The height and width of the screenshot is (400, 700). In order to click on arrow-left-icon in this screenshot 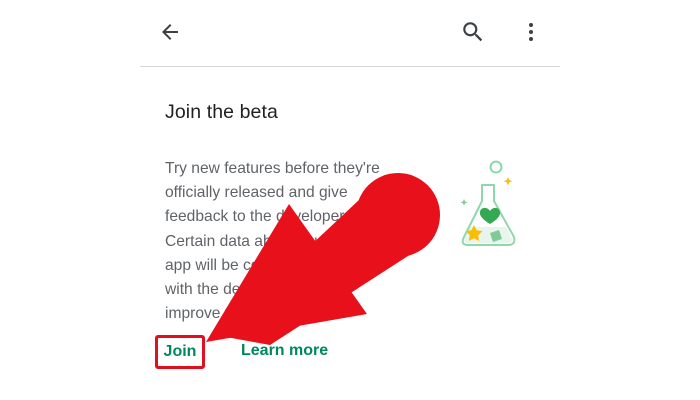, I will do `click(170, 32)`.